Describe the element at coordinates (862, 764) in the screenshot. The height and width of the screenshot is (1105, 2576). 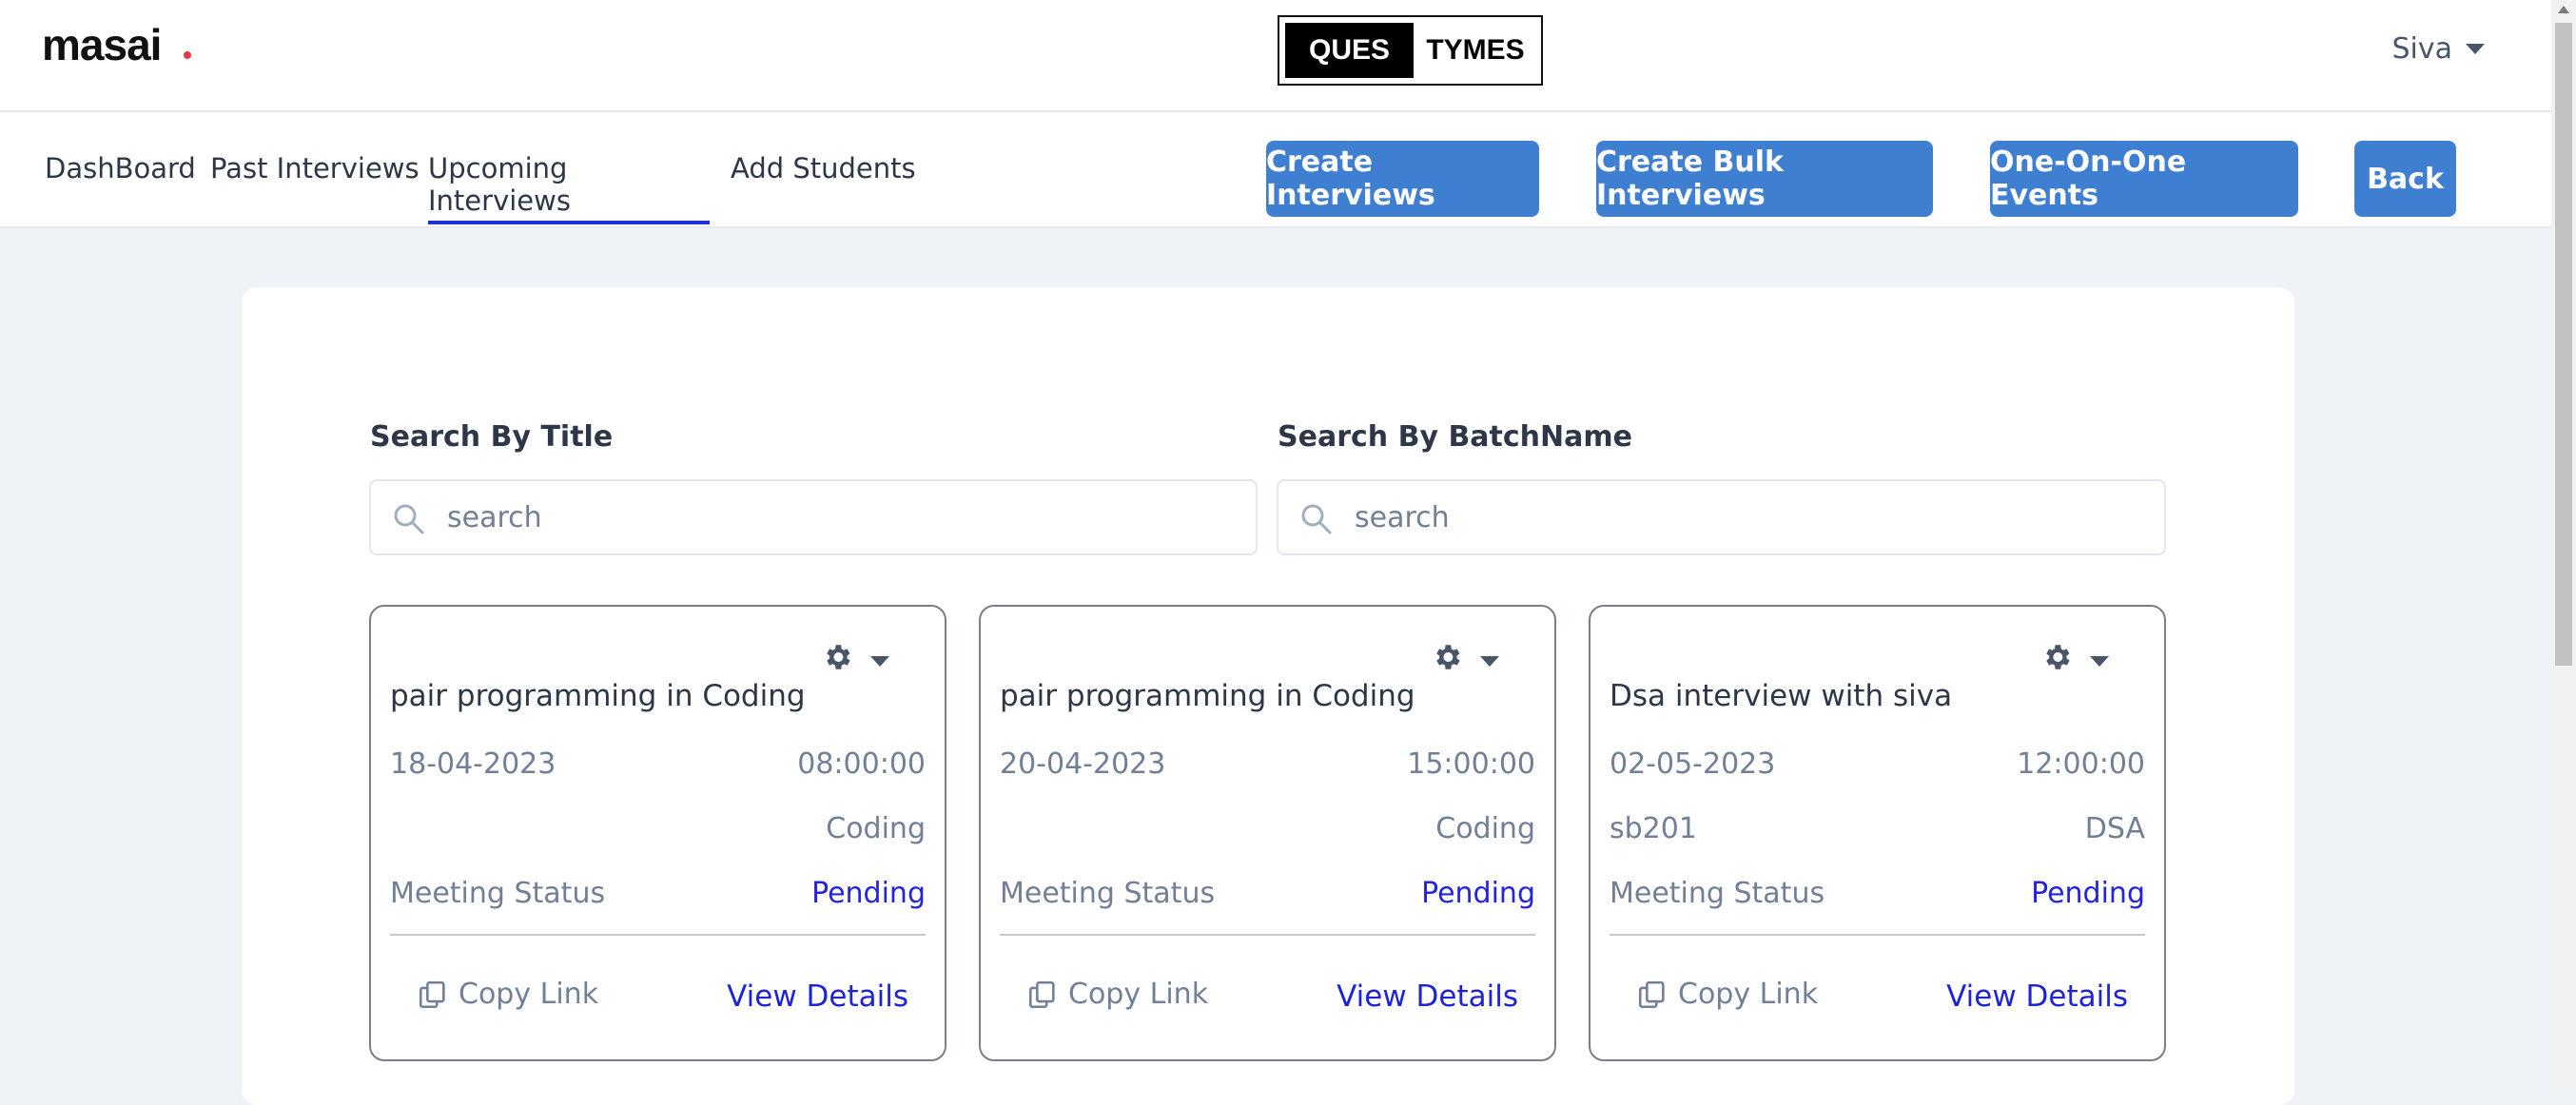
I see `interview-time: 08:00:00` at that location.